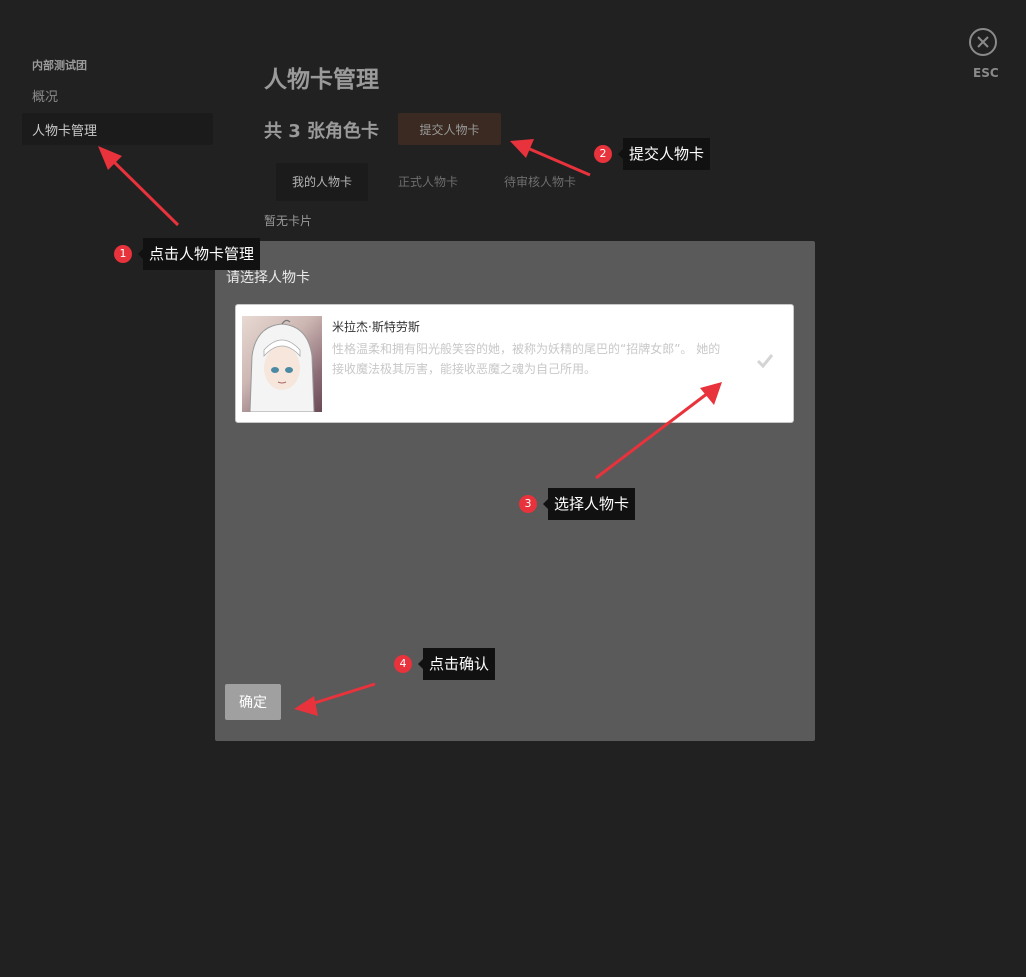 The height and width of the screenshot is (977, 1026). What do you see at coordinates (589, 504) in the screenshot?
I see `annotation-label-3: 选择人物卡` at bounding box center [589, 504].